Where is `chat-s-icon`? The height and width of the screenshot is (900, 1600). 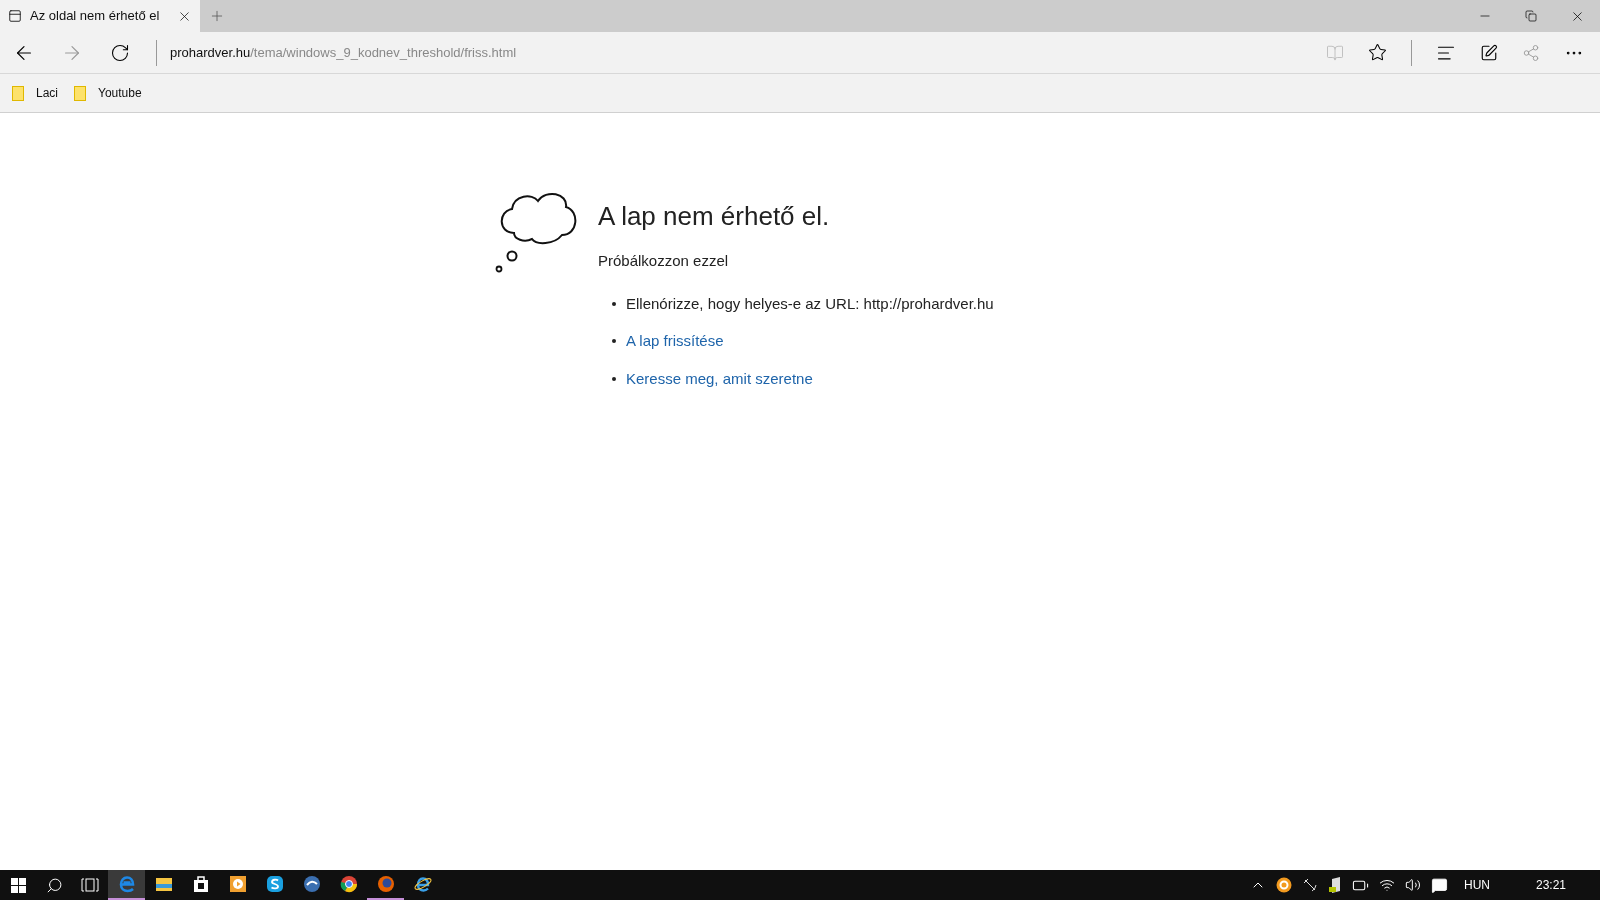 chat-s-icon is located at coordinates (274, 884).